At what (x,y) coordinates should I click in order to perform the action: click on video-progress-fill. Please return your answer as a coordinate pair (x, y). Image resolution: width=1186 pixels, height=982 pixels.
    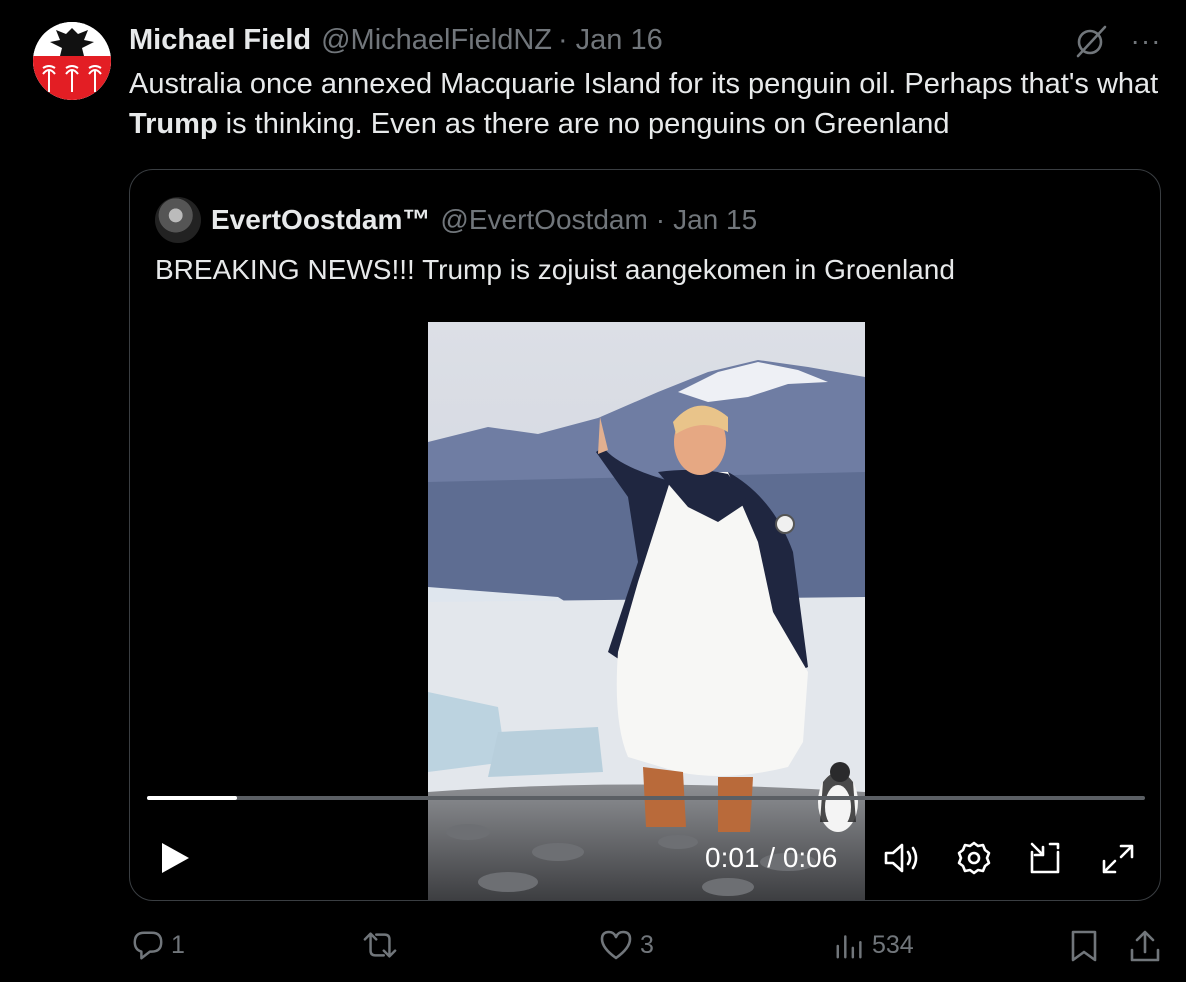
    Looking at the image, I should click on (192, 798).